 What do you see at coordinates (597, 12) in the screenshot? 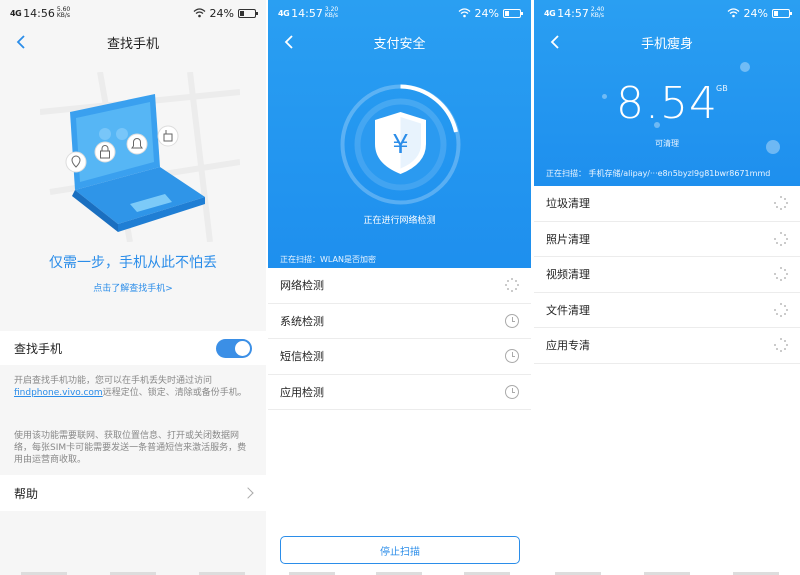
I see `network-speed: 2.40 KB/s` at bounding box center [597, 12].